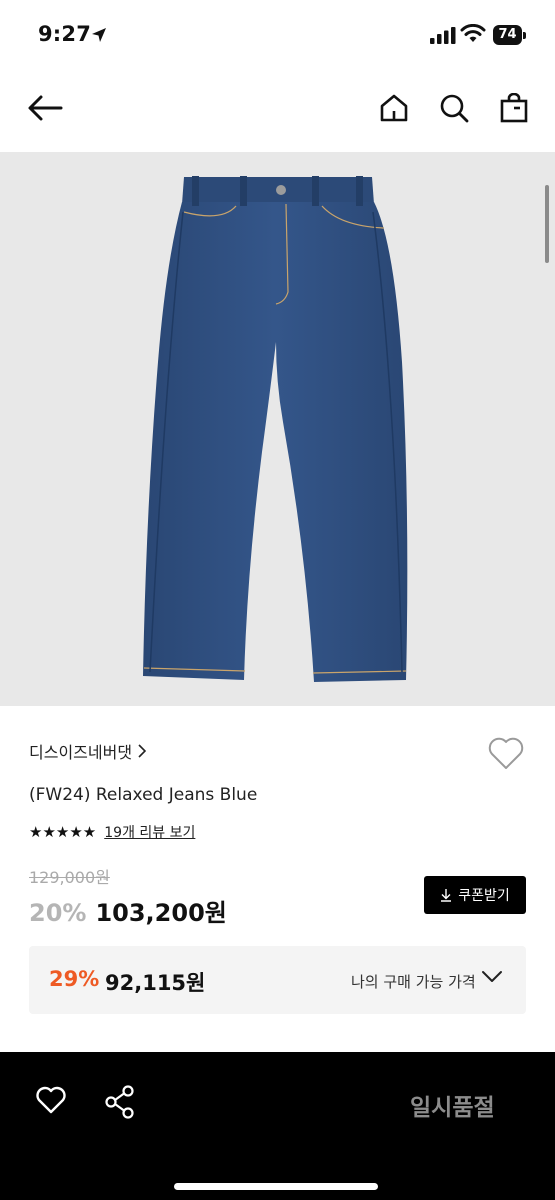 Image resolution: width=555 pixels, height=1200 pixels. I want to click on soldout-button: 일시품절, so click(452, 1105).